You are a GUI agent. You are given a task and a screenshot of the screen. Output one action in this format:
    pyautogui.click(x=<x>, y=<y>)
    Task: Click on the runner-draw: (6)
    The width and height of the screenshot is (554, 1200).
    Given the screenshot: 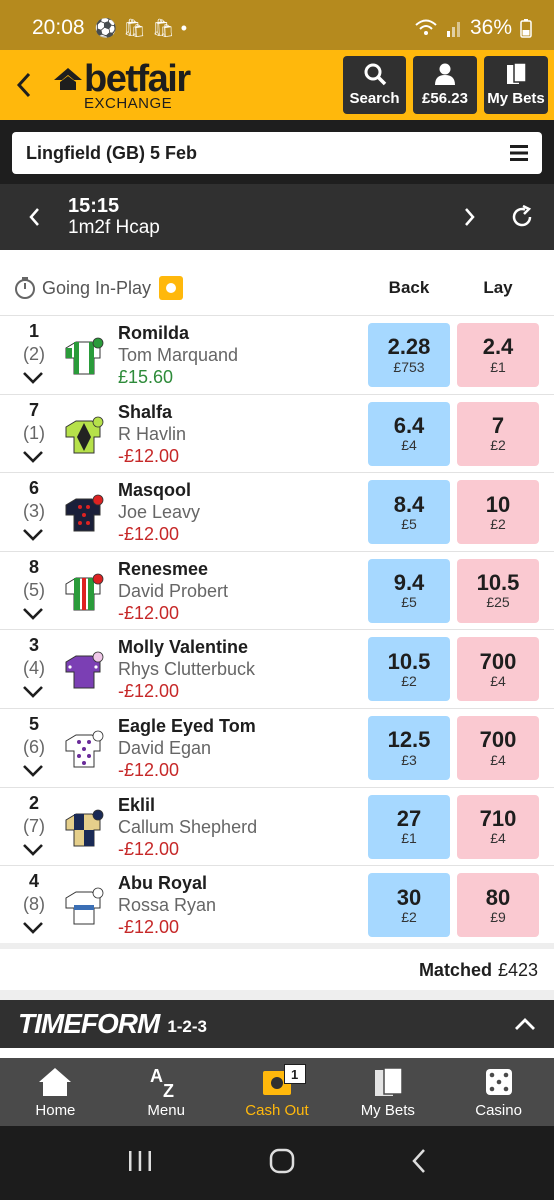 What is the action you would take?
    pyautogui.click(x=34, y=746)
    